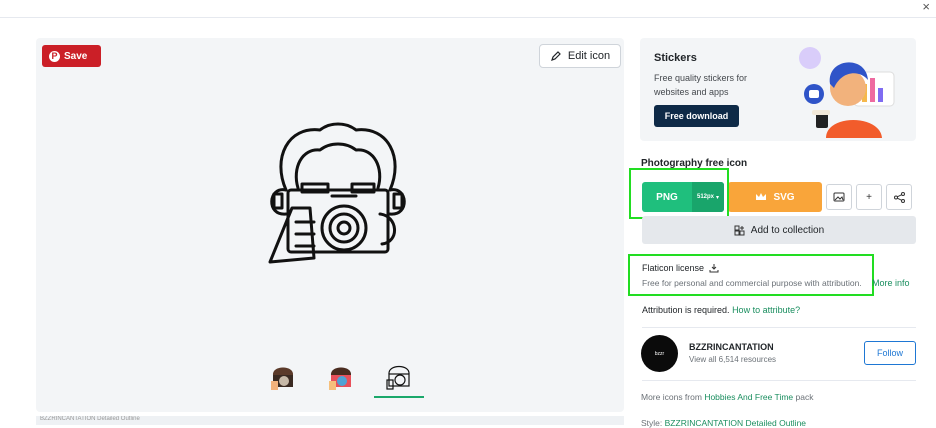  What do you see at coordinates (679, 193) in the screenshot?
I see `png-highlight-box` at bounding box center [679, 193].